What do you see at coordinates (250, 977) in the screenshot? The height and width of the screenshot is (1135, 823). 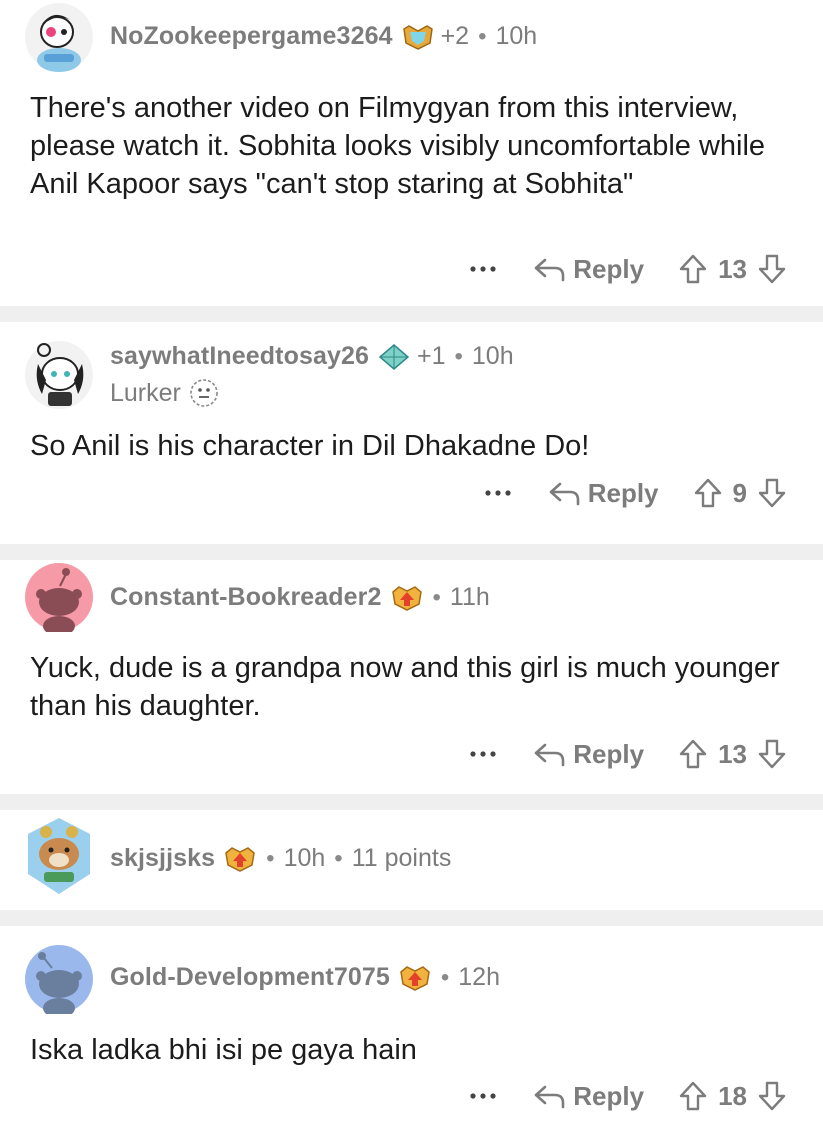 I see `username: Gold-Development7075` at bounding box center [250, 977].